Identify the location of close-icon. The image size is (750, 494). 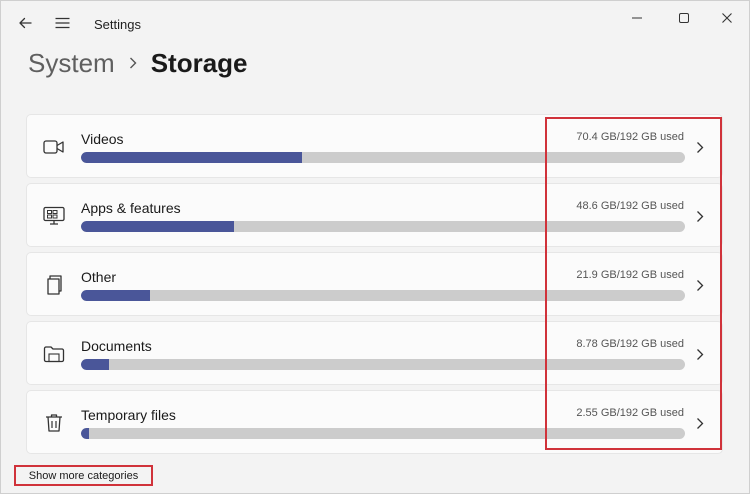
(727, 18).